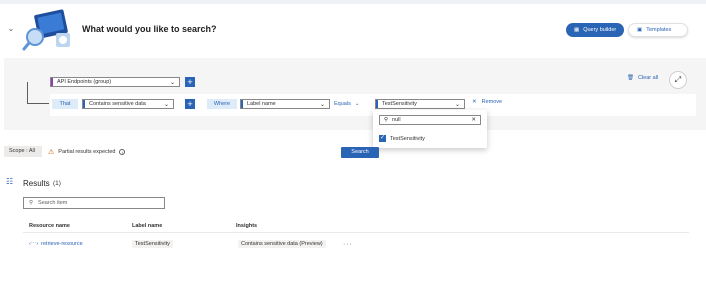 The height and width of the screenshot is (302, 706). I want to click on clear-all-label: Clear all, so click(648, 78).